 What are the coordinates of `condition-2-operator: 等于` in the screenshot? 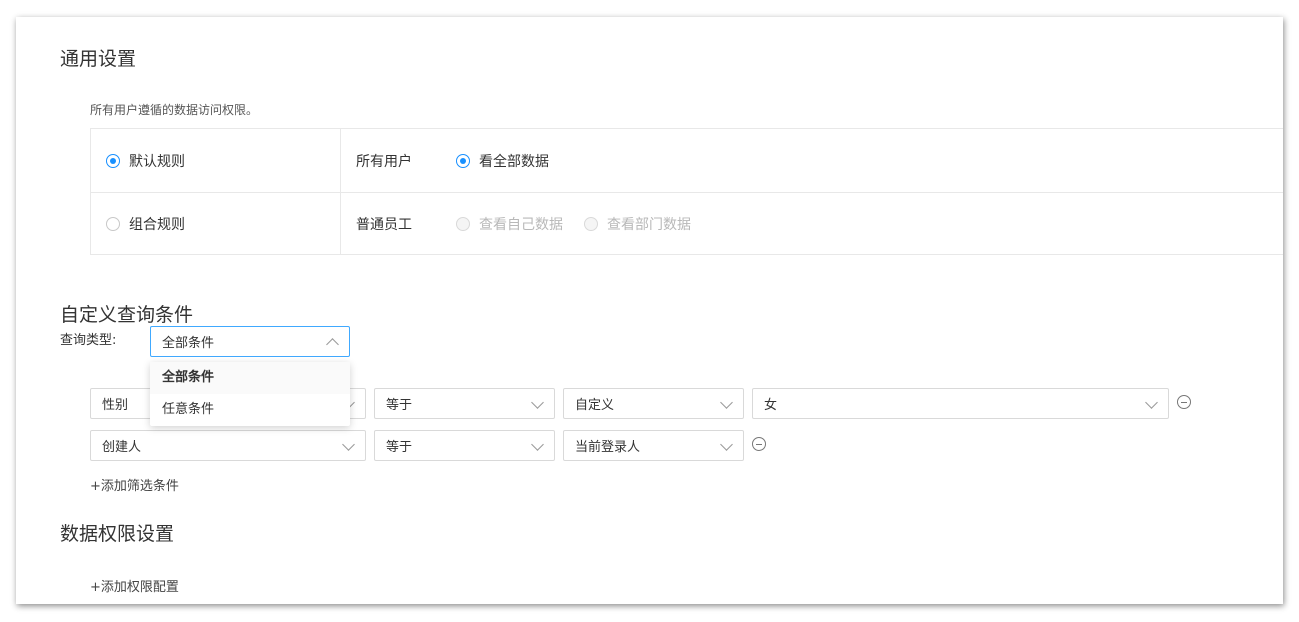 It's located at (399, 447).